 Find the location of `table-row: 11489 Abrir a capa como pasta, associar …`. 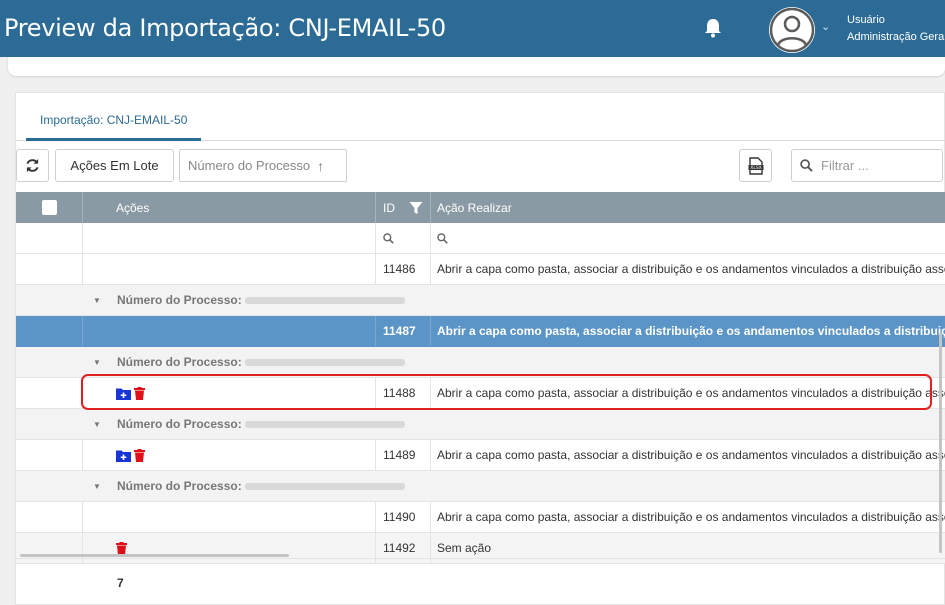

table-row: 11489 Abrir a capa como pasta, associar … is located at coordinates (480, 455).